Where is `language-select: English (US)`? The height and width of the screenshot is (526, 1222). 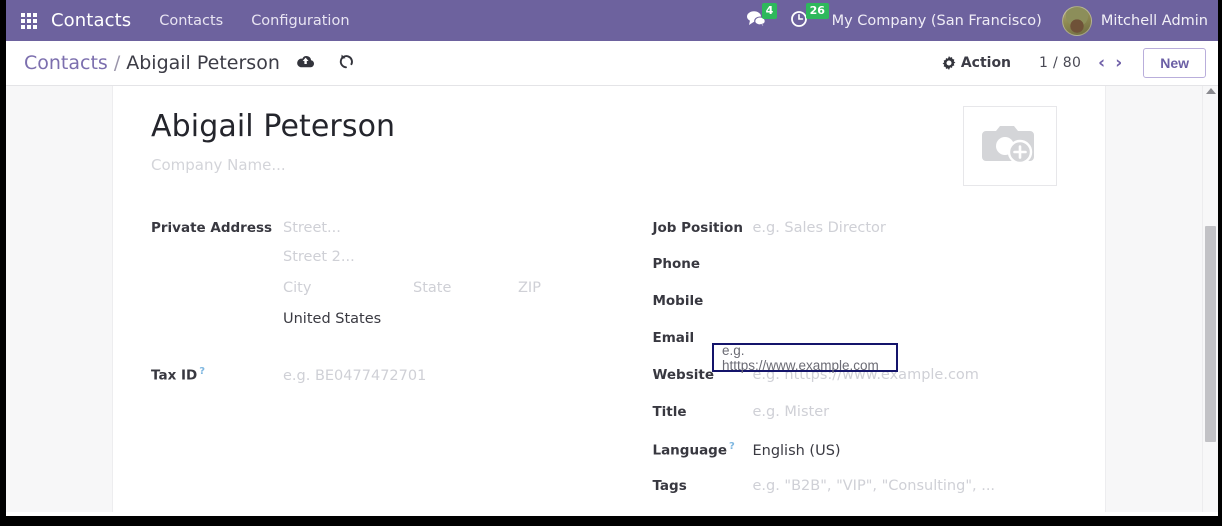 language-select: English (US) is located at coordinates (796, 451).